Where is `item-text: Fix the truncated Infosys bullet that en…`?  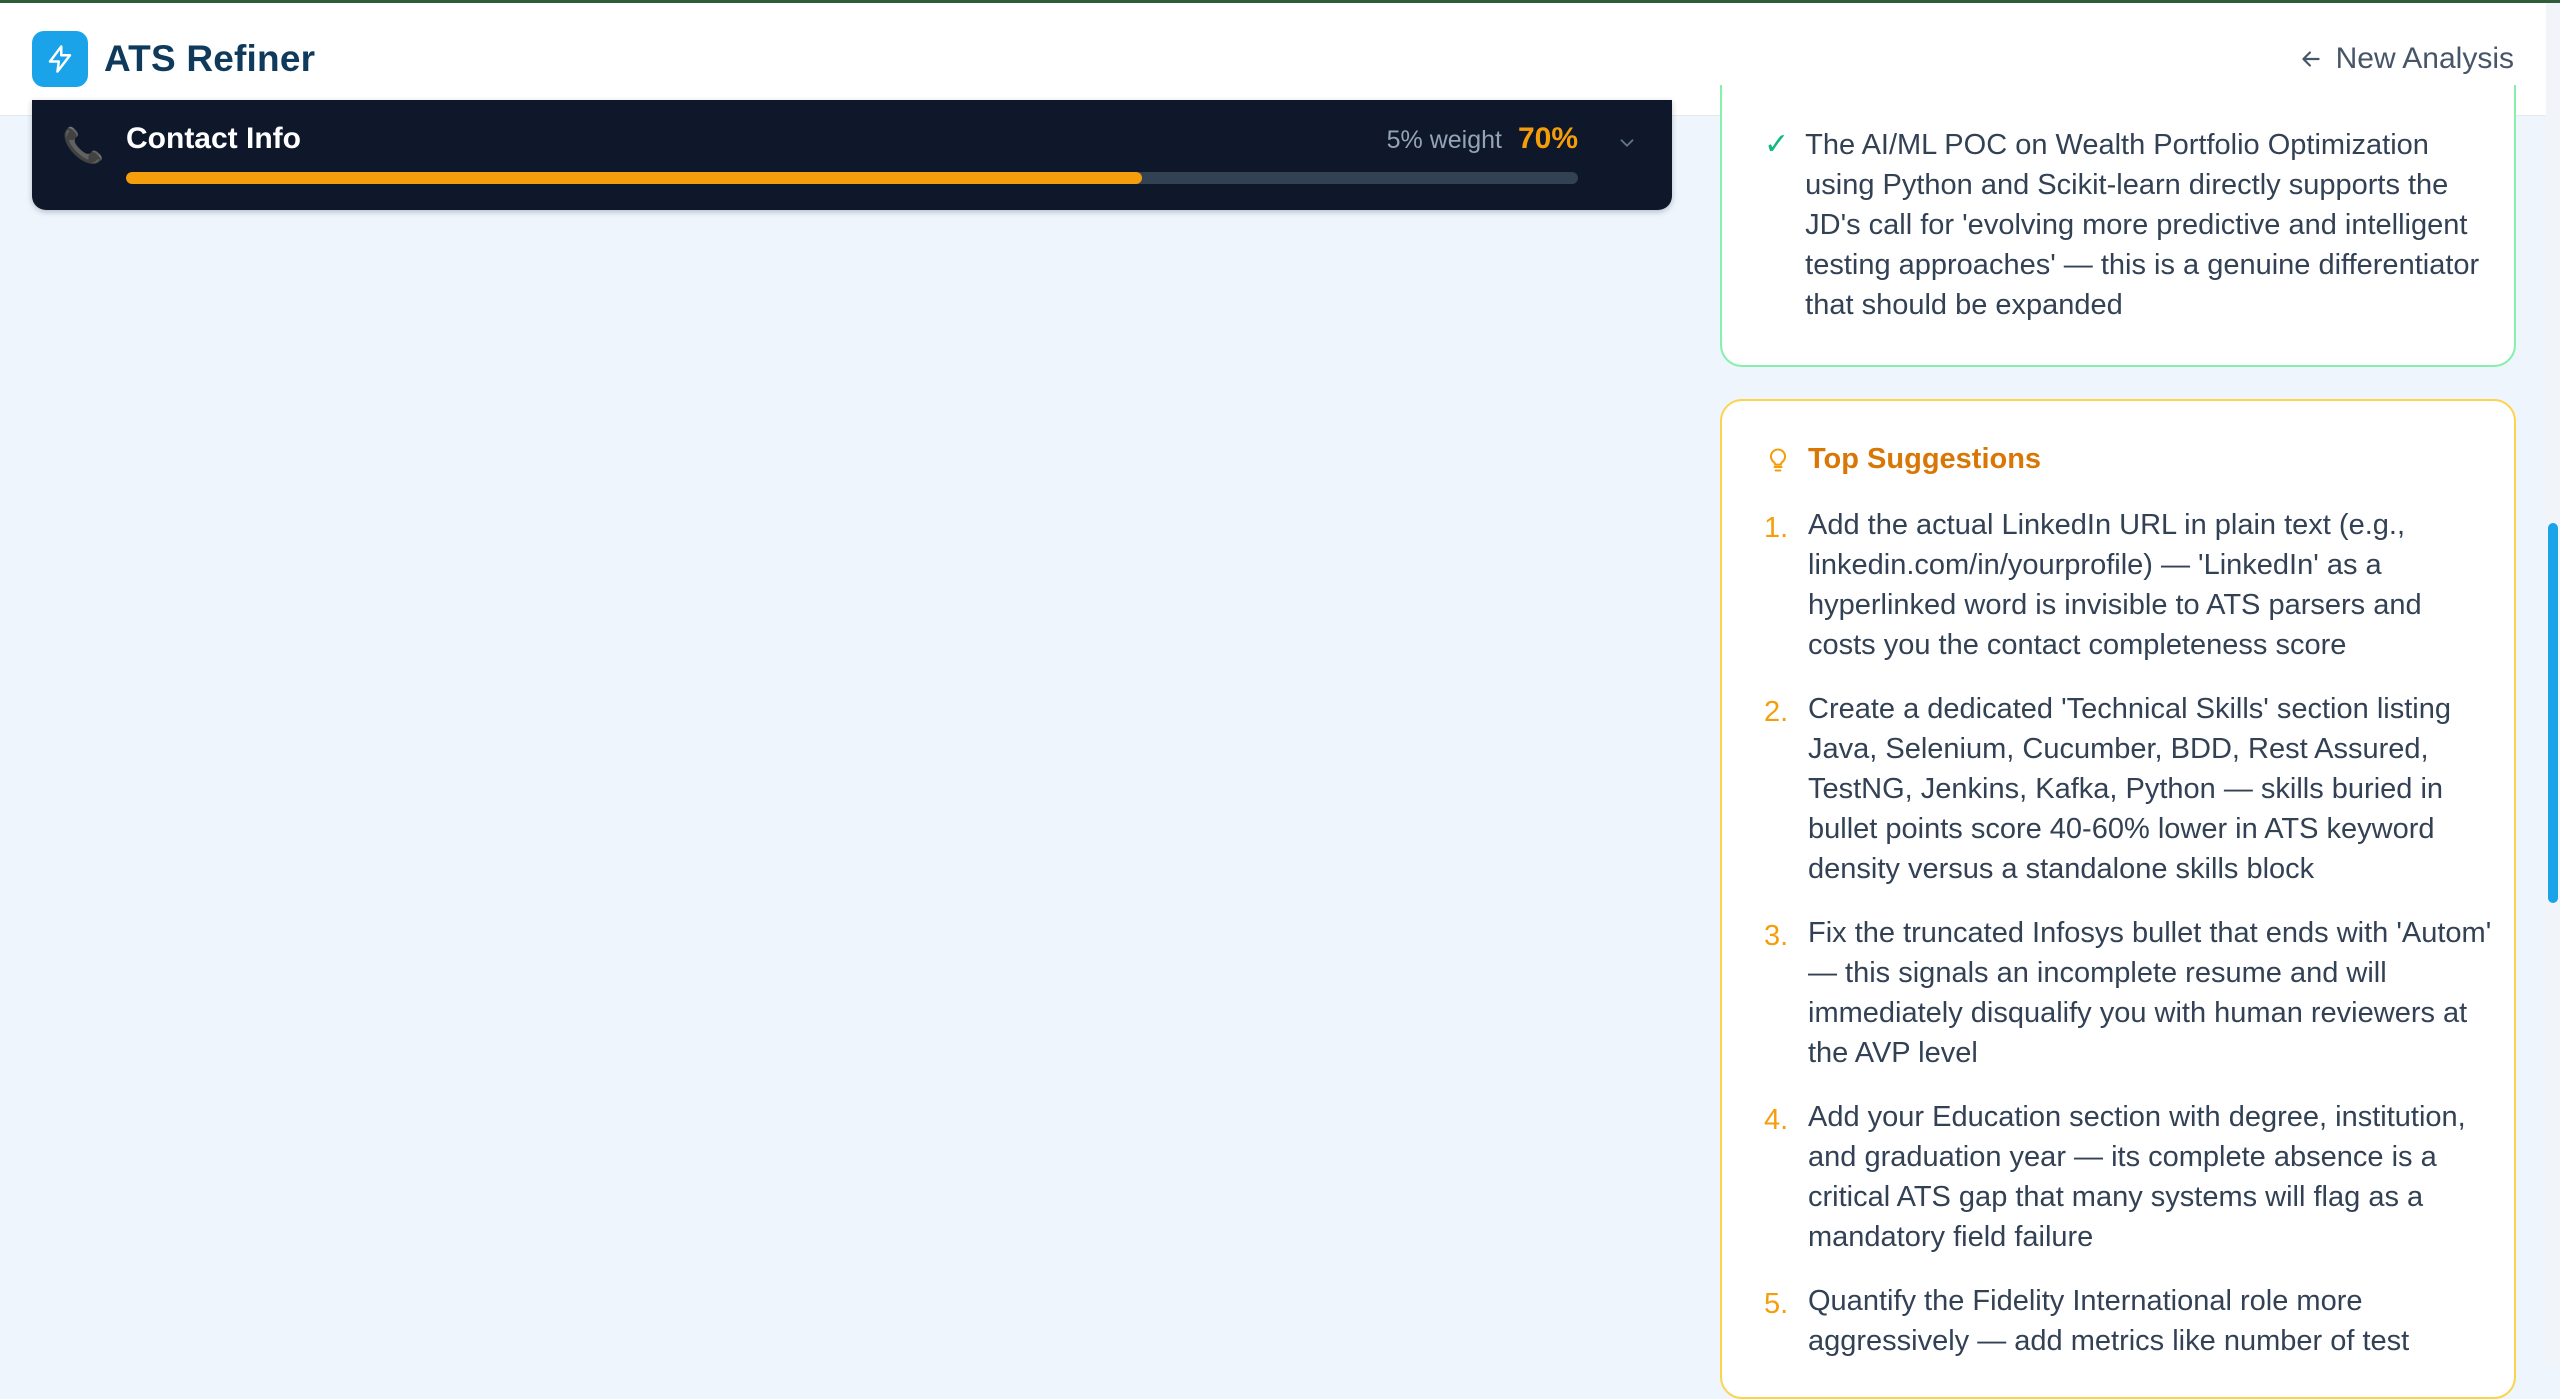
item-text: Fix the truncated Infosys bullet that en… is located at coordinates (2150, 993).